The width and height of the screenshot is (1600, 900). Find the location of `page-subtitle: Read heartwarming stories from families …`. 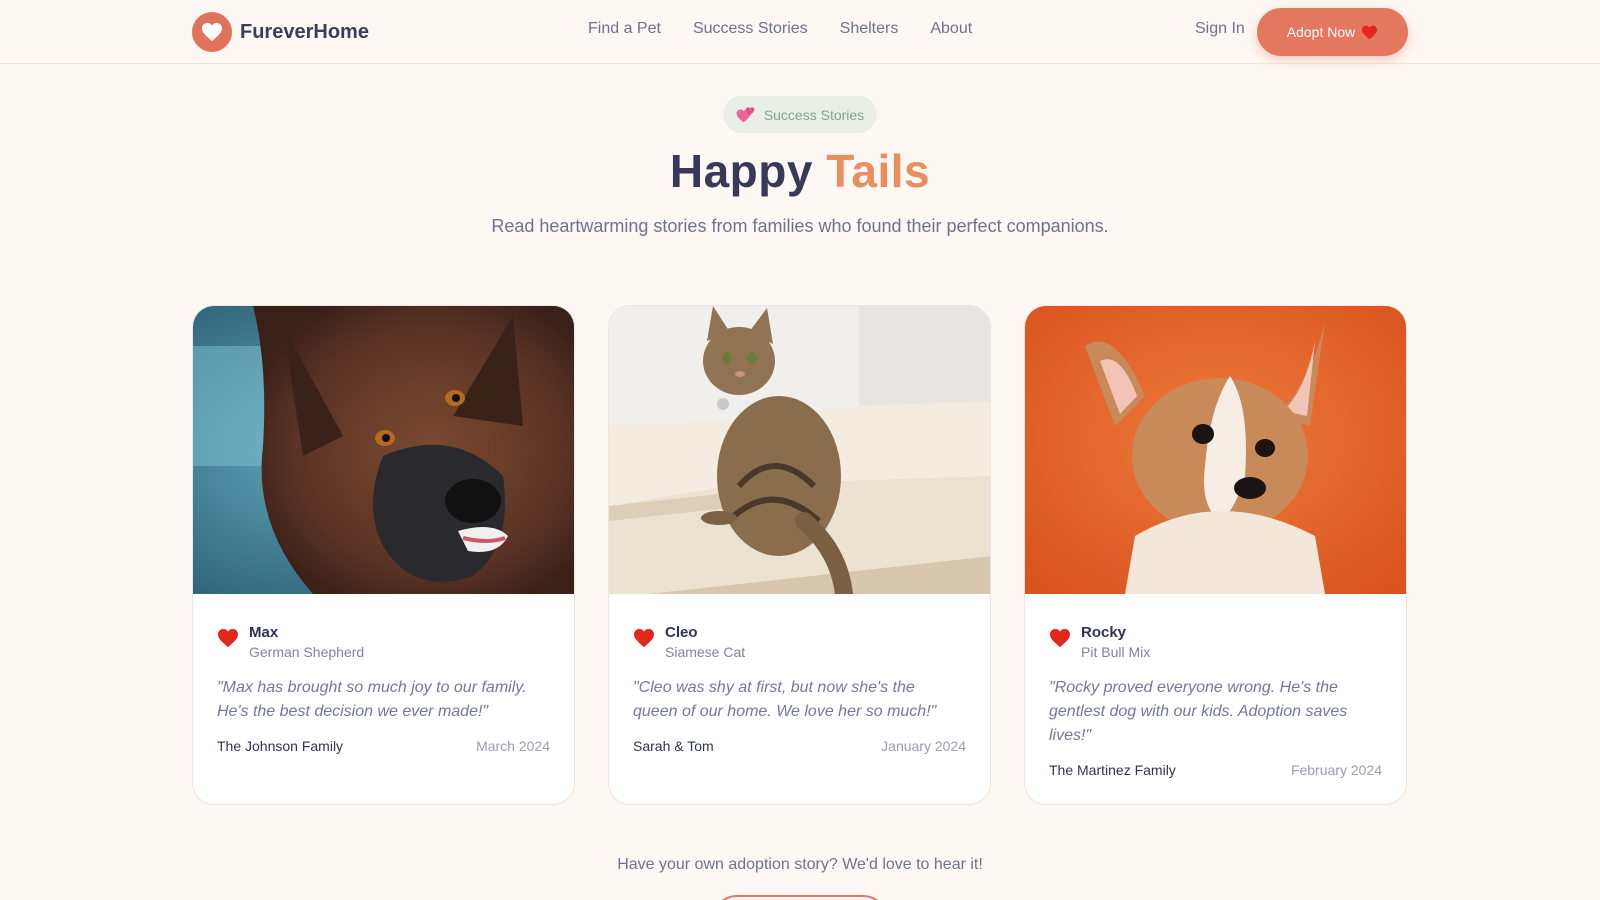

page-subtitle: Read heartwarming stories from families … is located at coordinates (800, 226).